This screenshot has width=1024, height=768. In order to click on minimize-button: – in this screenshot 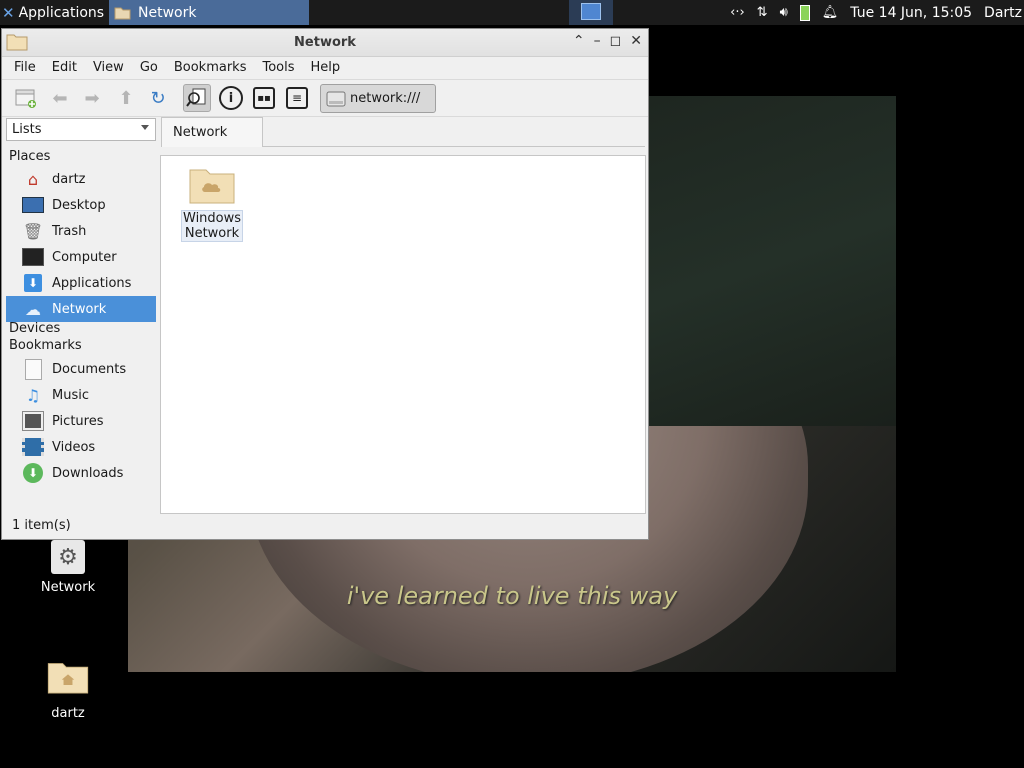, I will do `click(597, 41)`.